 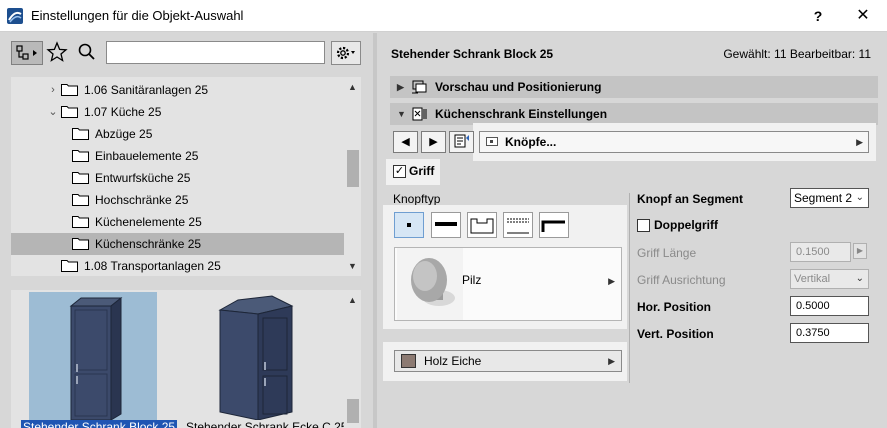 I want to click on settings-menu-button, so click(x=346, y=53).